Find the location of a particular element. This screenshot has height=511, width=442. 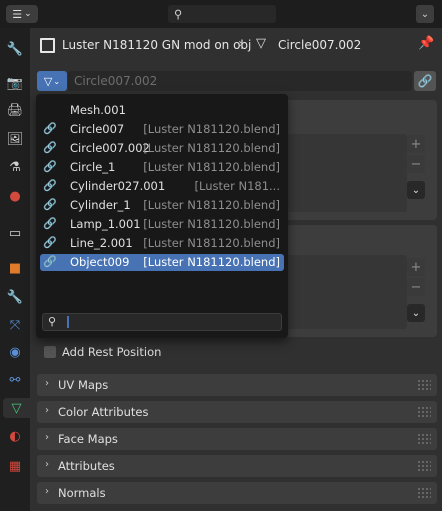

add-rest-position-row: Add Rest Position is located at coordinates (102, 352).